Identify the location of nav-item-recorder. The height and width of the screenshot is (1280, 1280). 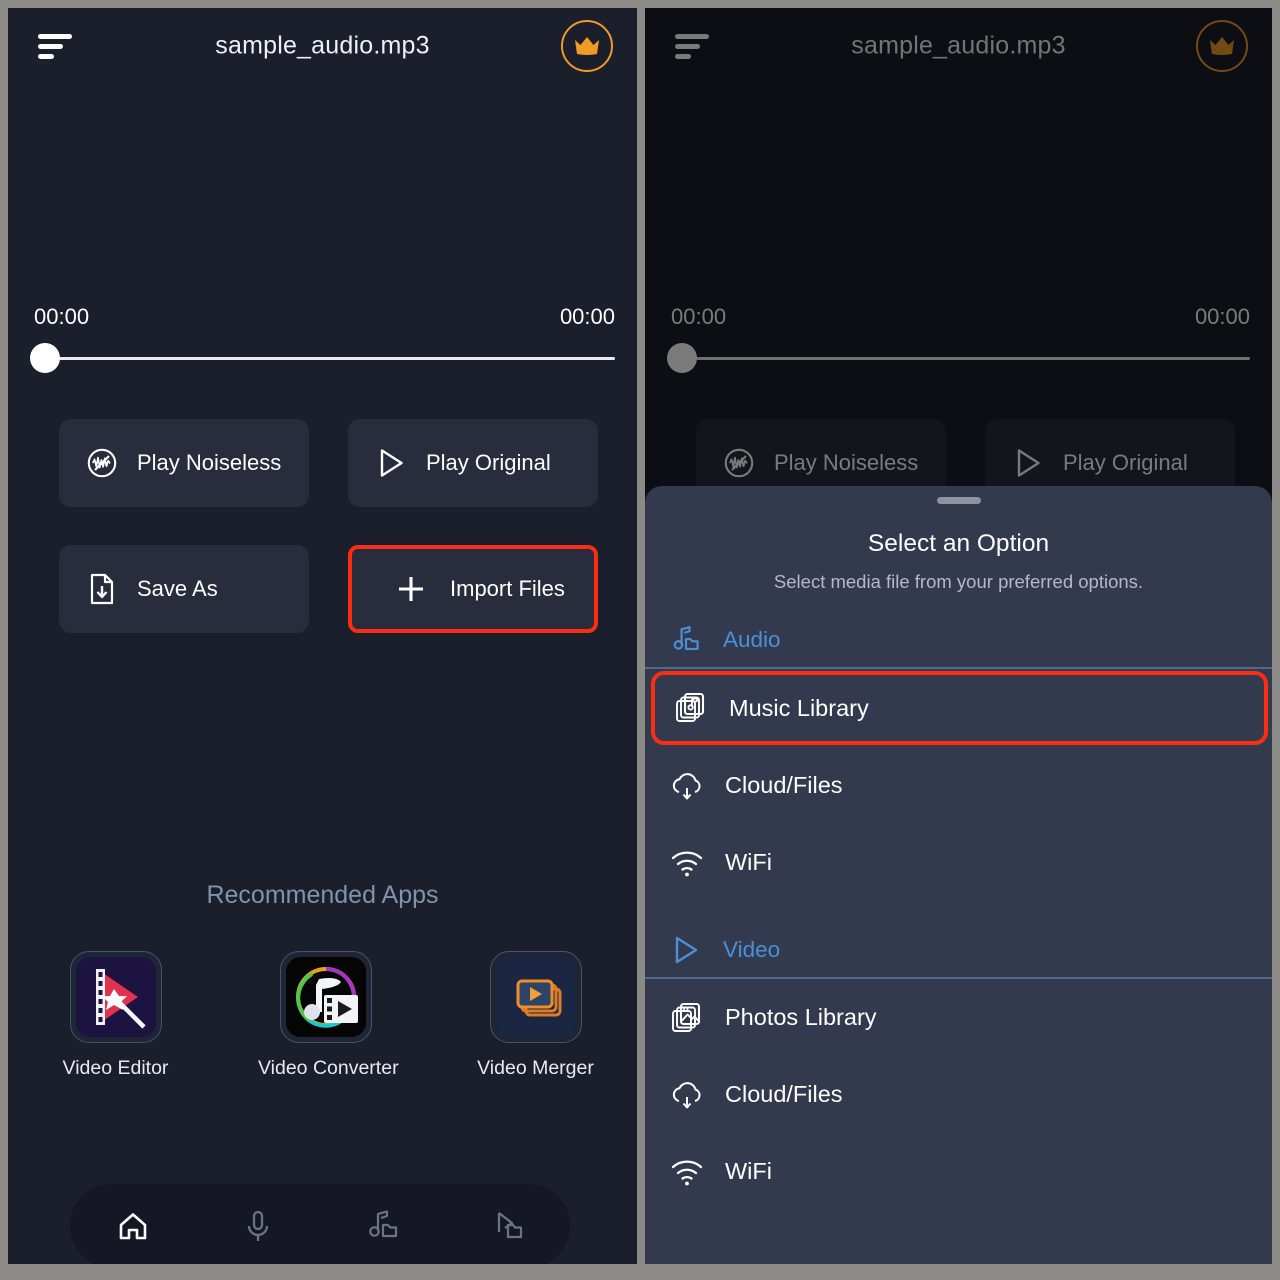
(258, 1226).